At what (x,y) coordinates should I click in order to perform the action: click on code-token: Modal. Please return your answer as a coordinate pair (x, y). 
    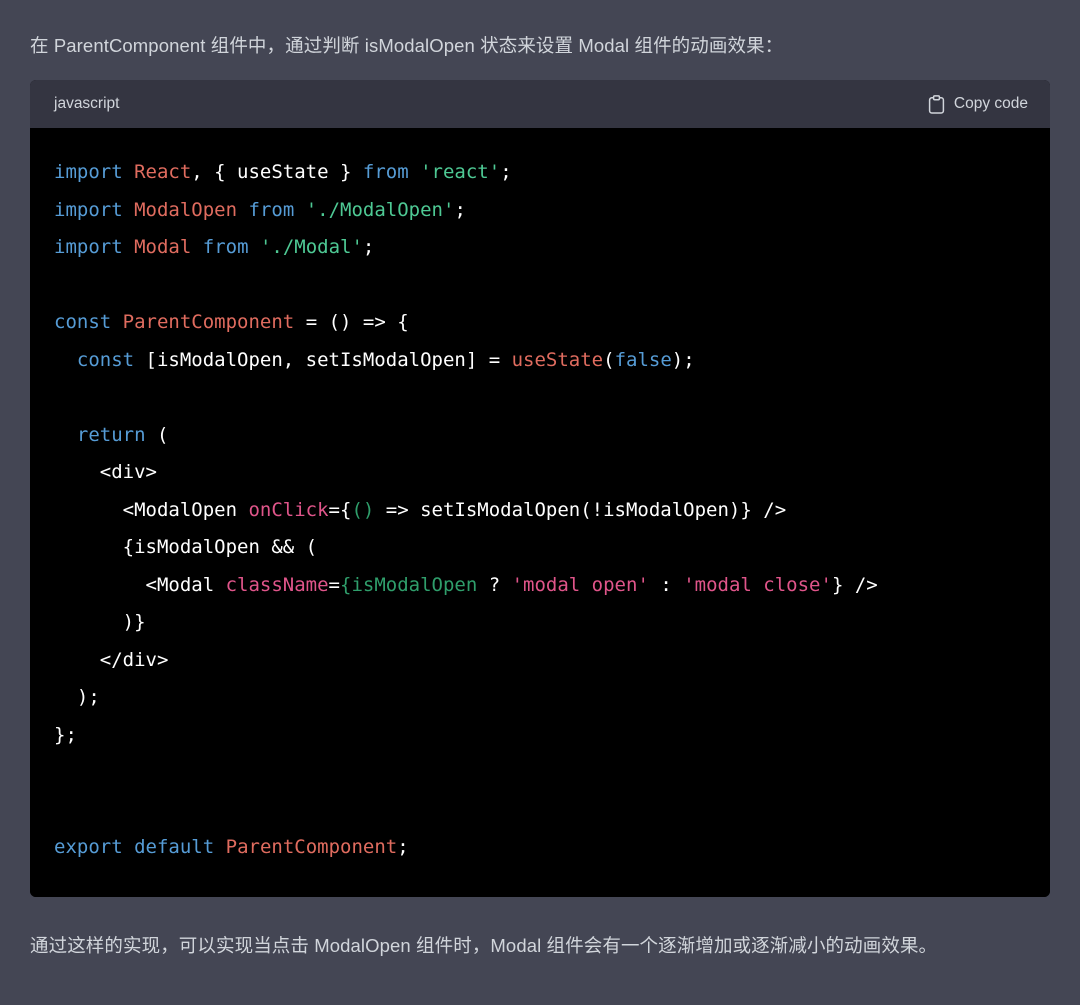
    Looking at the image, I should click on (163, 247).